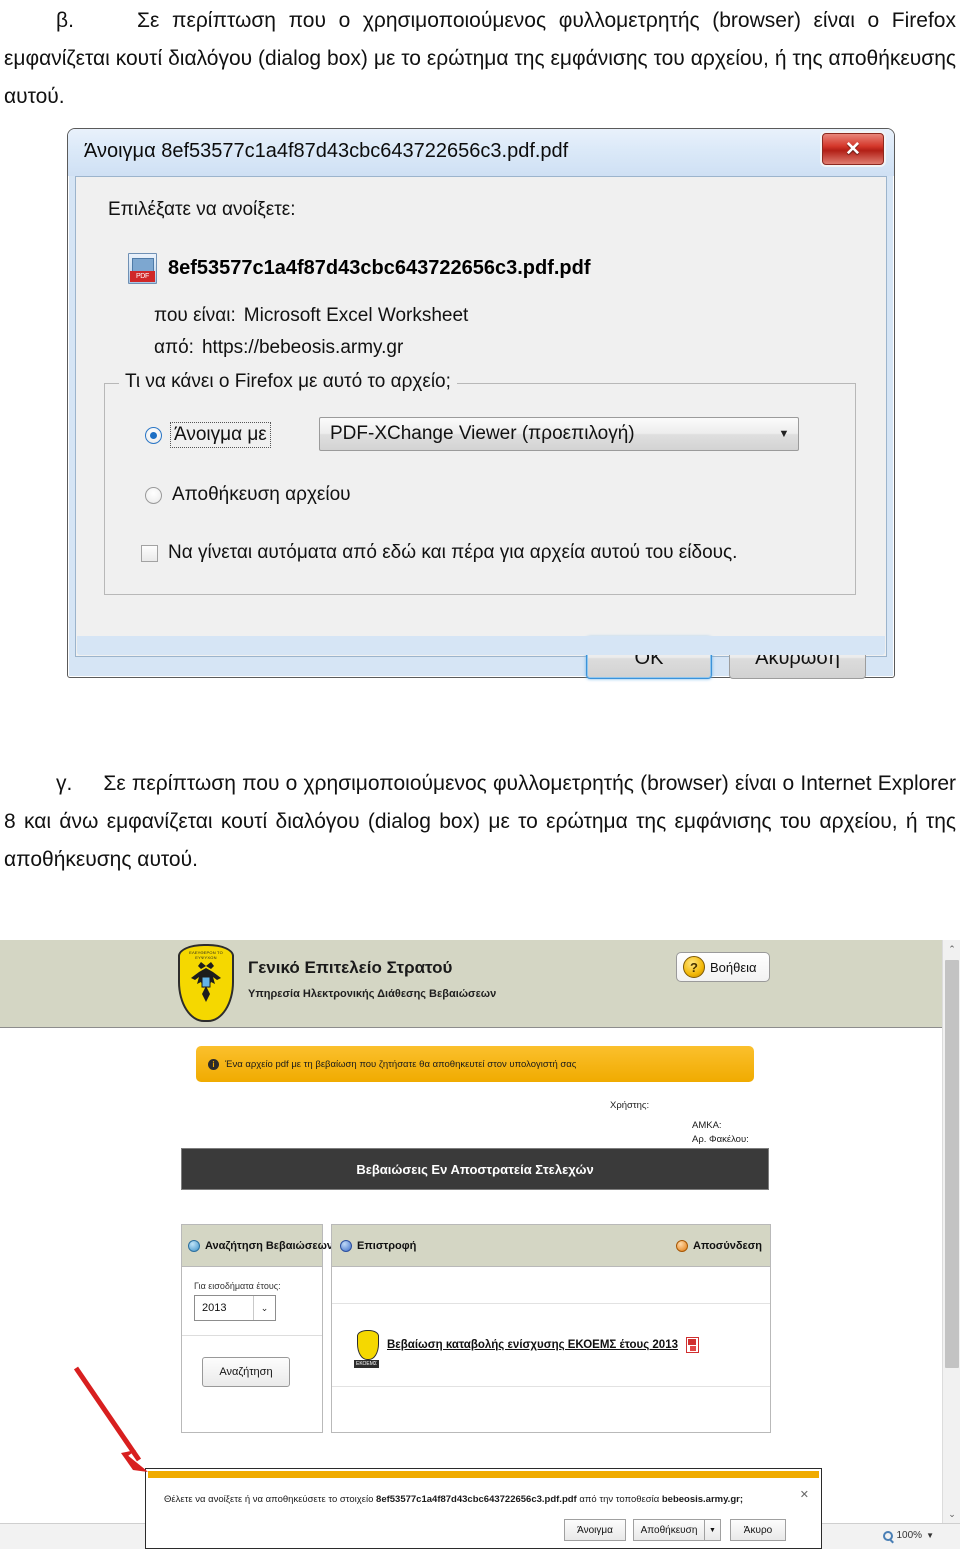  What do you see at coordinates (174, 347) in the screenshot?
I see `file-source-label: από:` at bounding box center [174, 347].